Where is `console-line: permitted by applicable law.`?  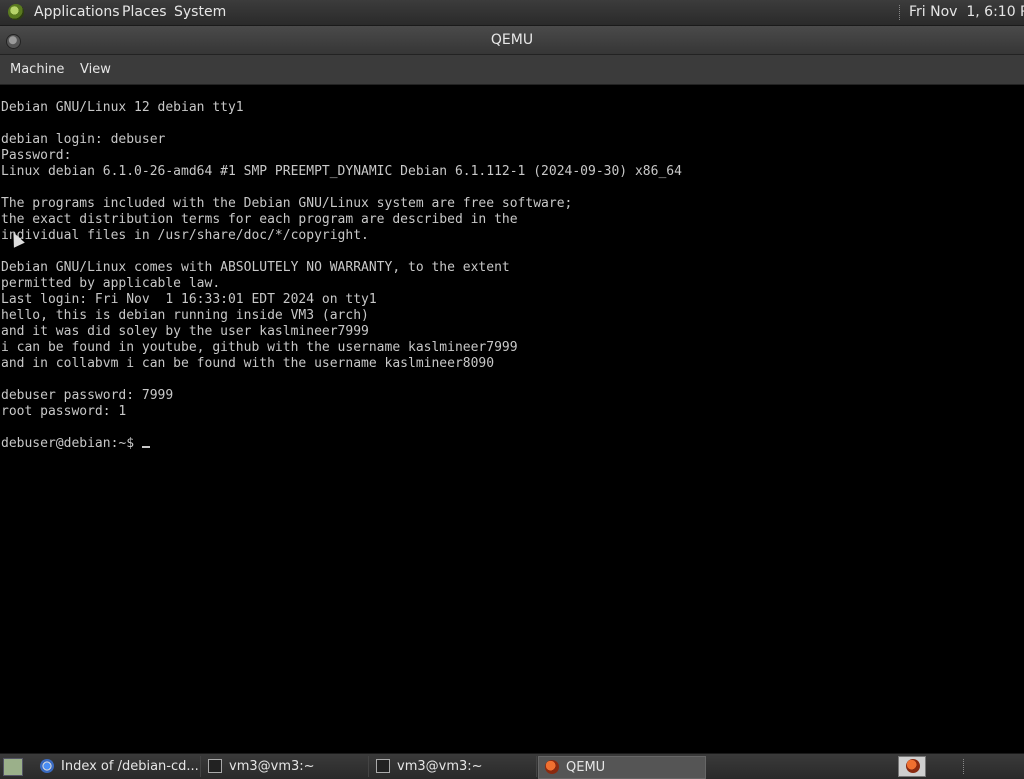 console-line: permitted by applicable law. is located at coordinates (111, 283).